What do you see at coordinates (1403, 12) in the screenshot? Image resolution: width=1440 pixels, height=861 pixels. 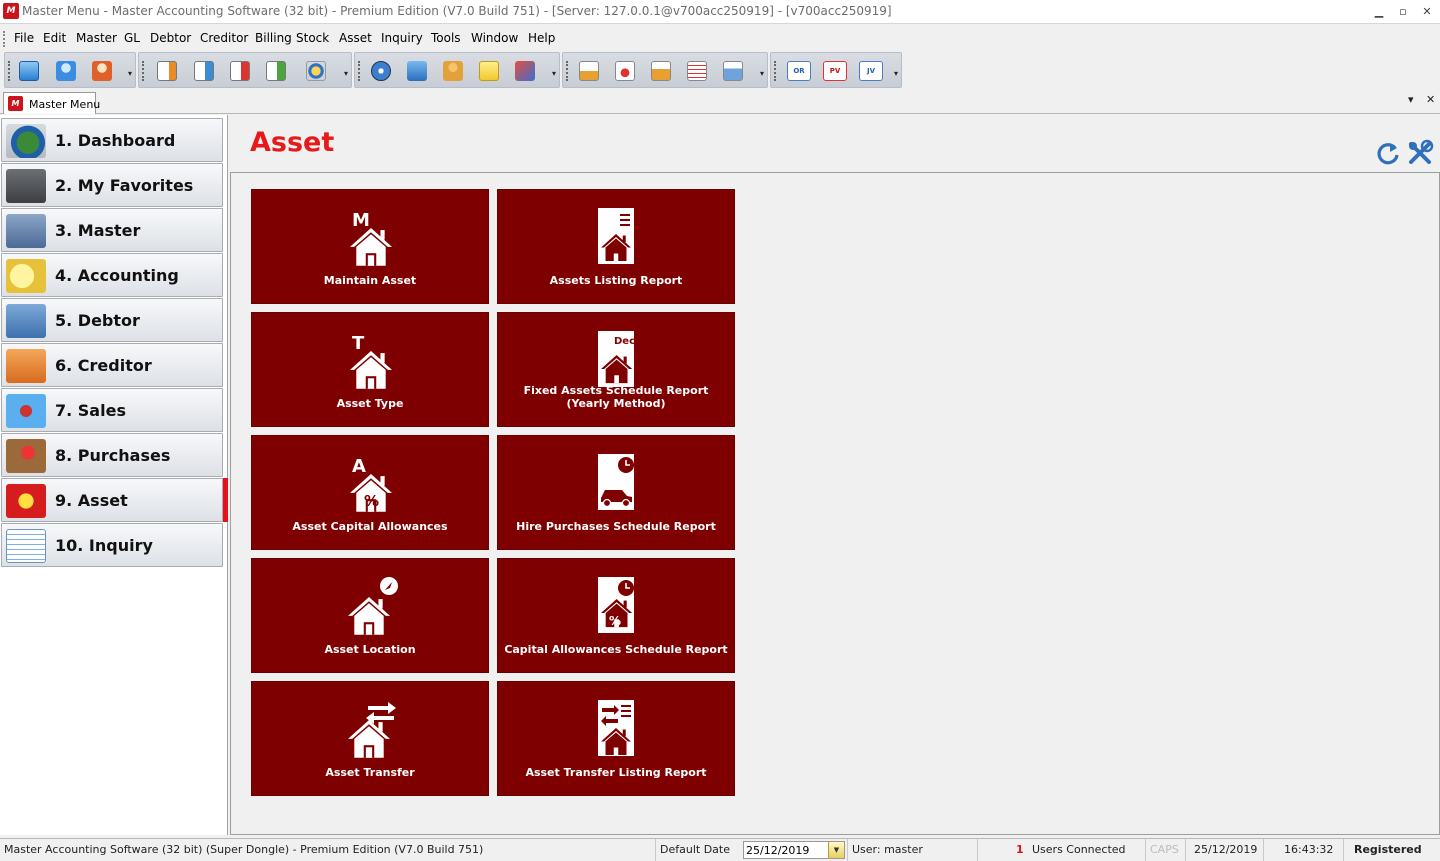 I see `restore-icon: ▫` at bounding box center [1403, 12].